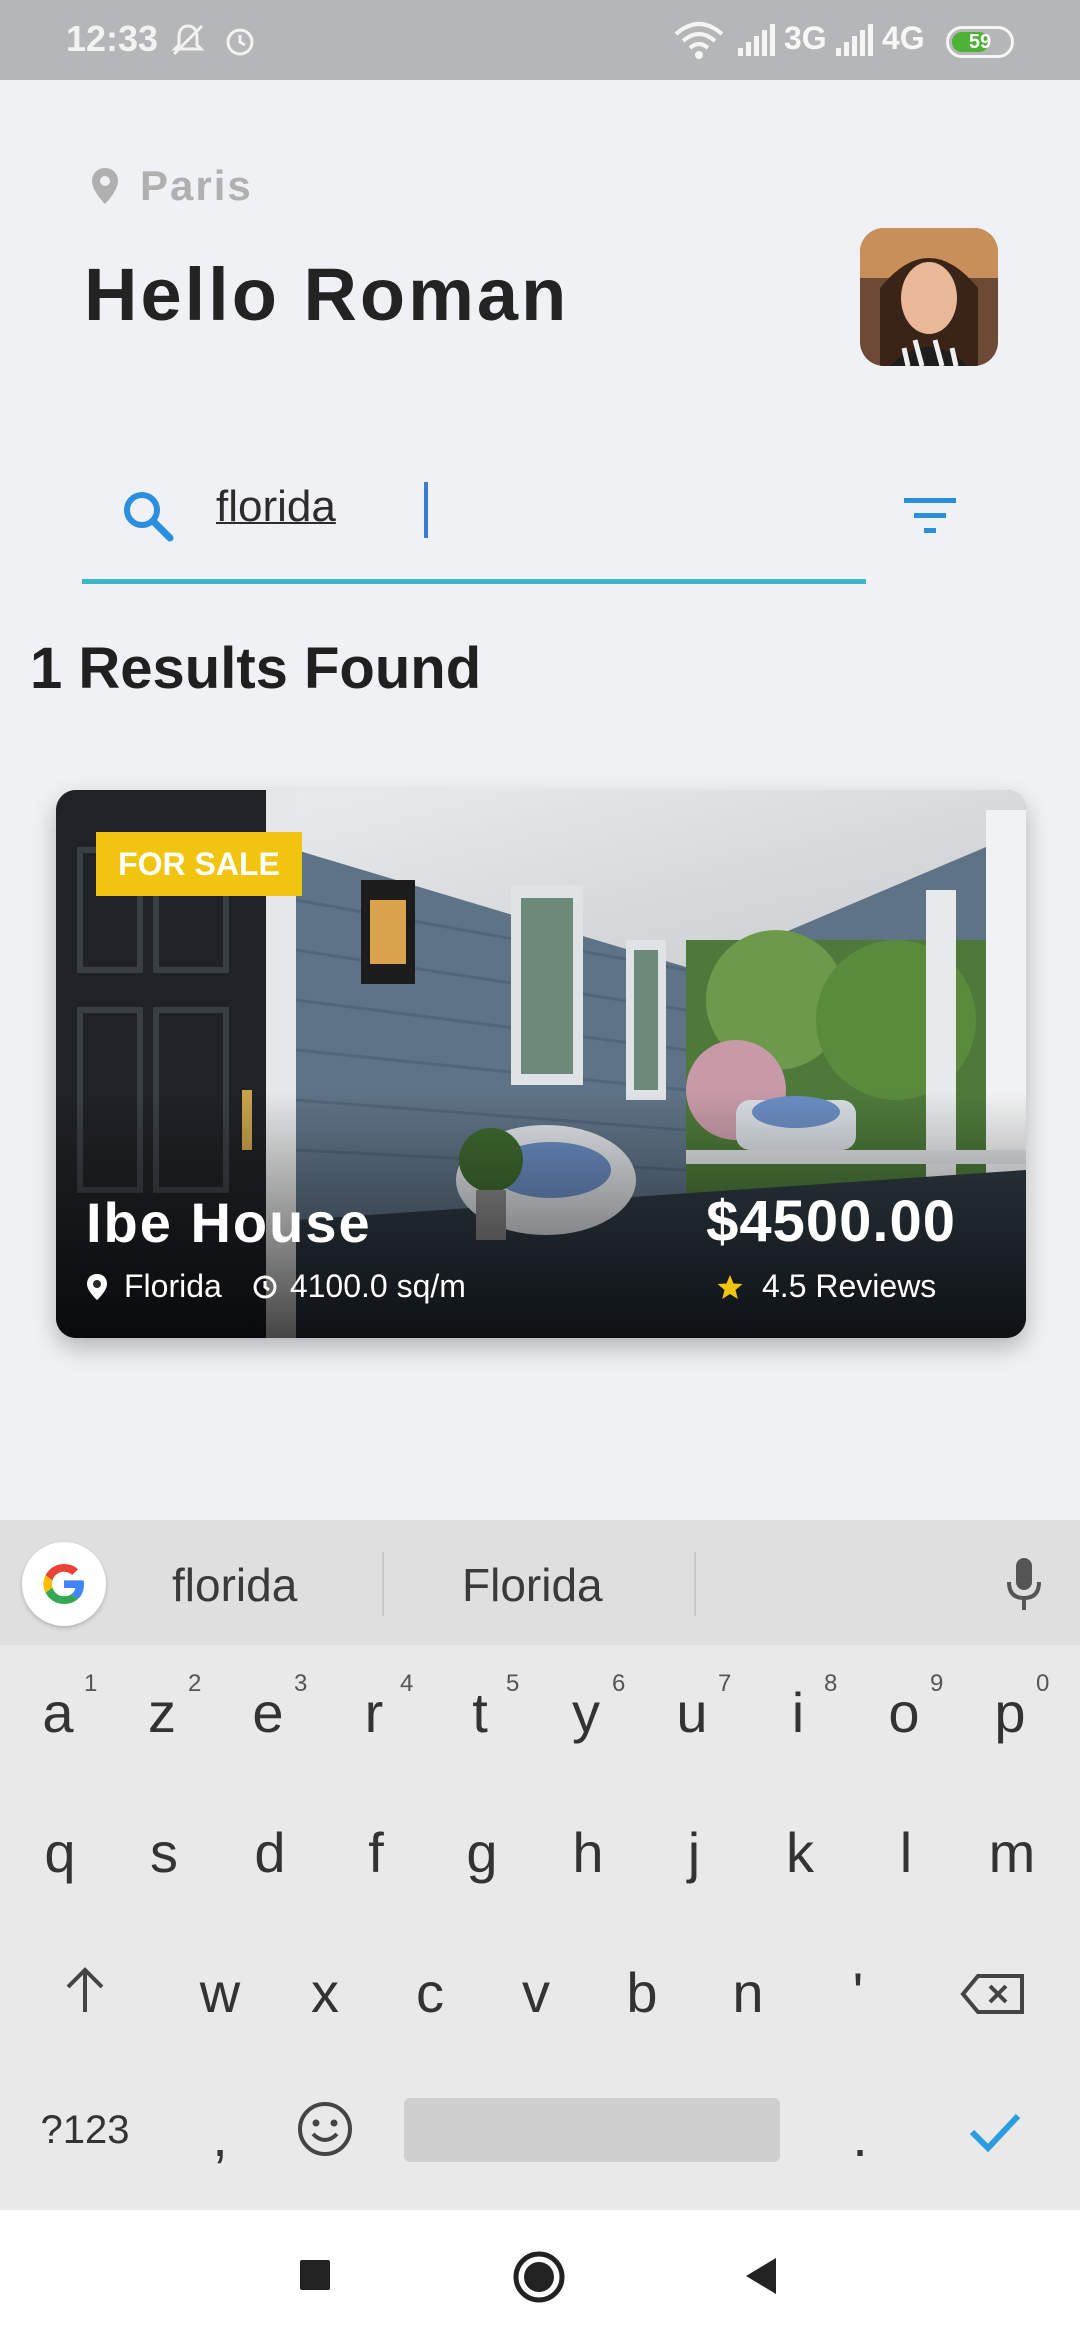 Image resolution: width=1080 pixels, height=2340 pixels. What do you see at coordinates (619, 1683) in the screenshot?
I see `key-number-hint: 6` at bounding box center [619, 1683].